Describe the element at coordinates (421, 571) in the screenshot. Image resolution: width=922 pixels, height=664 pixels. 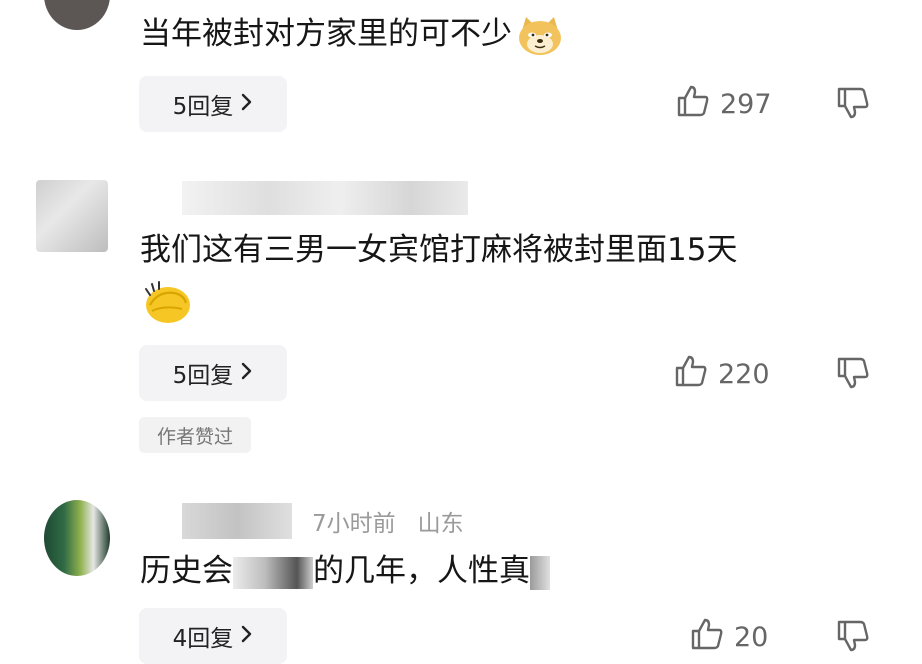
I see `comment-text-tail: 的几年，人性真` at that location.